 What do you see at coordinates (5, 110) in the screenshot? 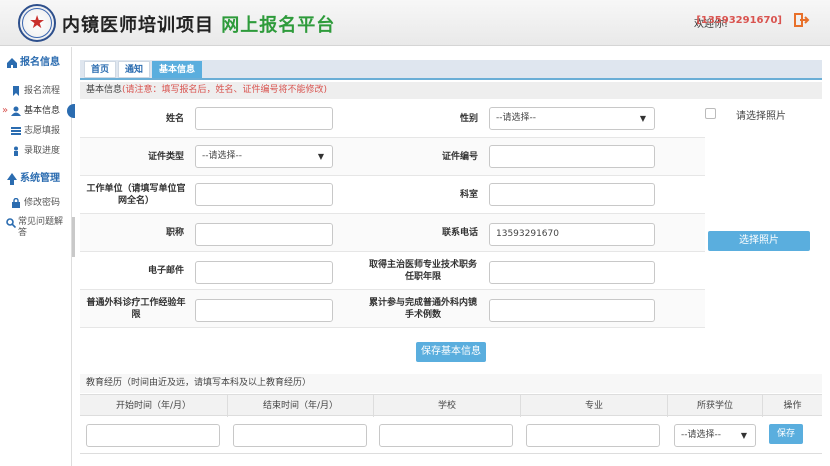
I see `active-arrow-icon: »` at bounding box center [5, 110].